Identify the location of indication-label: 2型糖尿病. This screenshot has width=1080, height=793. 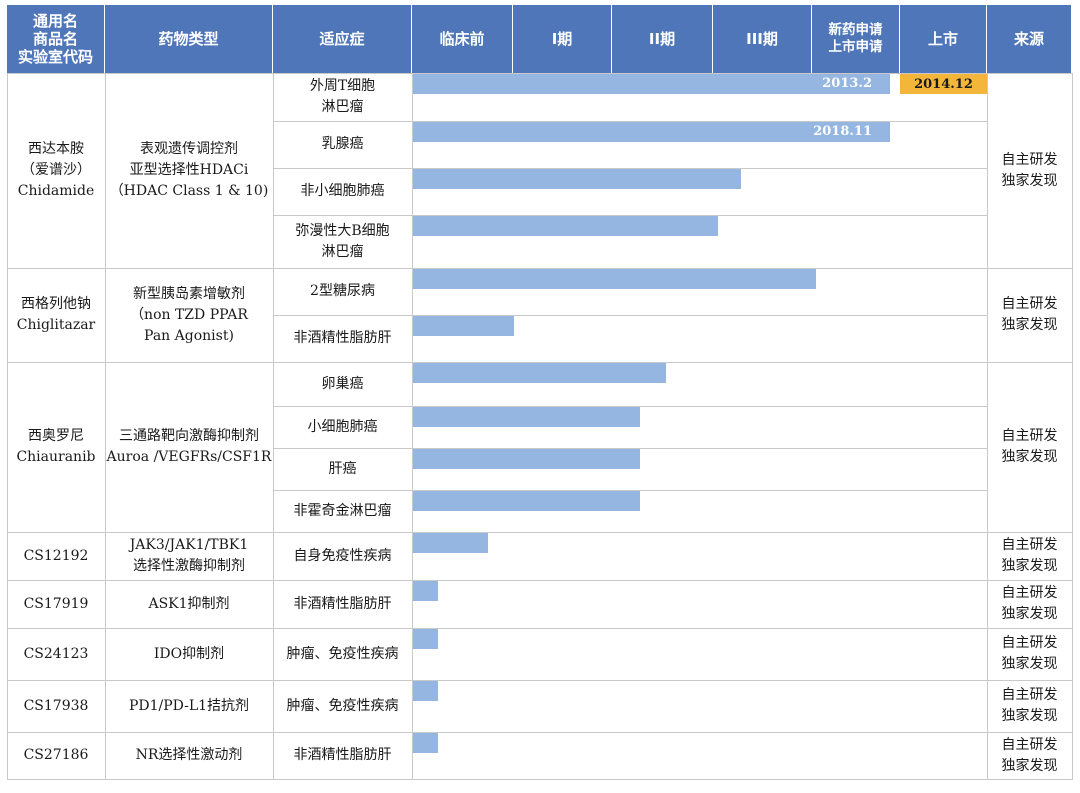
(342, 291).